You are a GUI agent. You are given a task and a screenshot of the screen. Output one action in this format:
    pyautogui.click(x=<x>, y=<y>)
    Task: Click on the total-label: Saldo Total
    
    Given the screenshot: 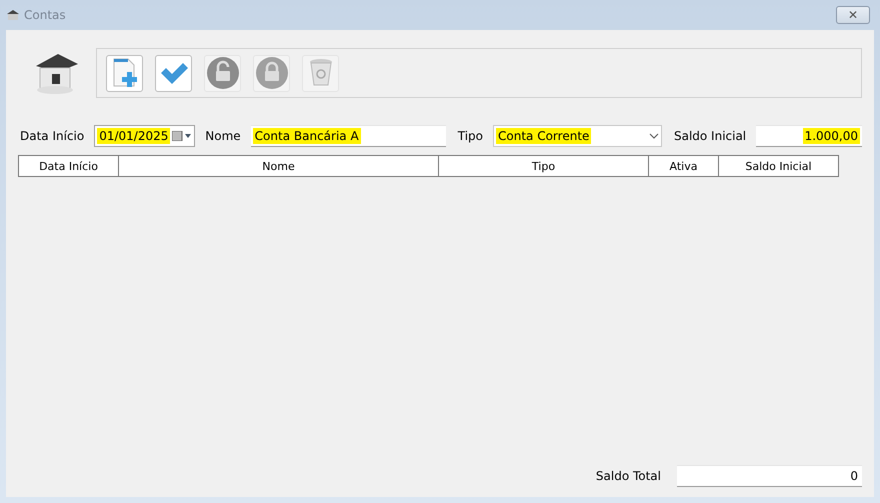 What is the action you would take?
    pyautogui.click(x=628, y=476)
    